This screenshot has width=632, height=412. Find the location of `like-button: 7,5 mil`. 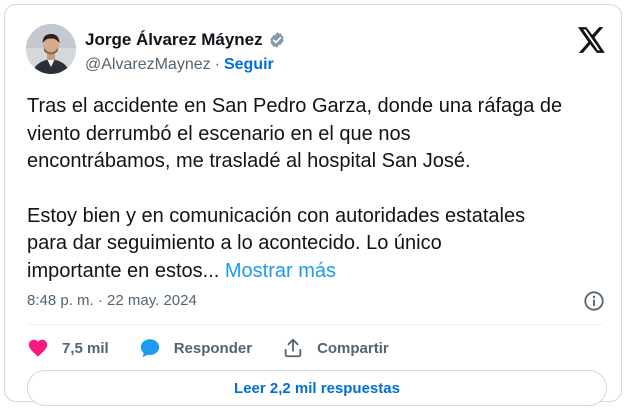

like-button: 7,5 mil is located at coordinates (68, 348).